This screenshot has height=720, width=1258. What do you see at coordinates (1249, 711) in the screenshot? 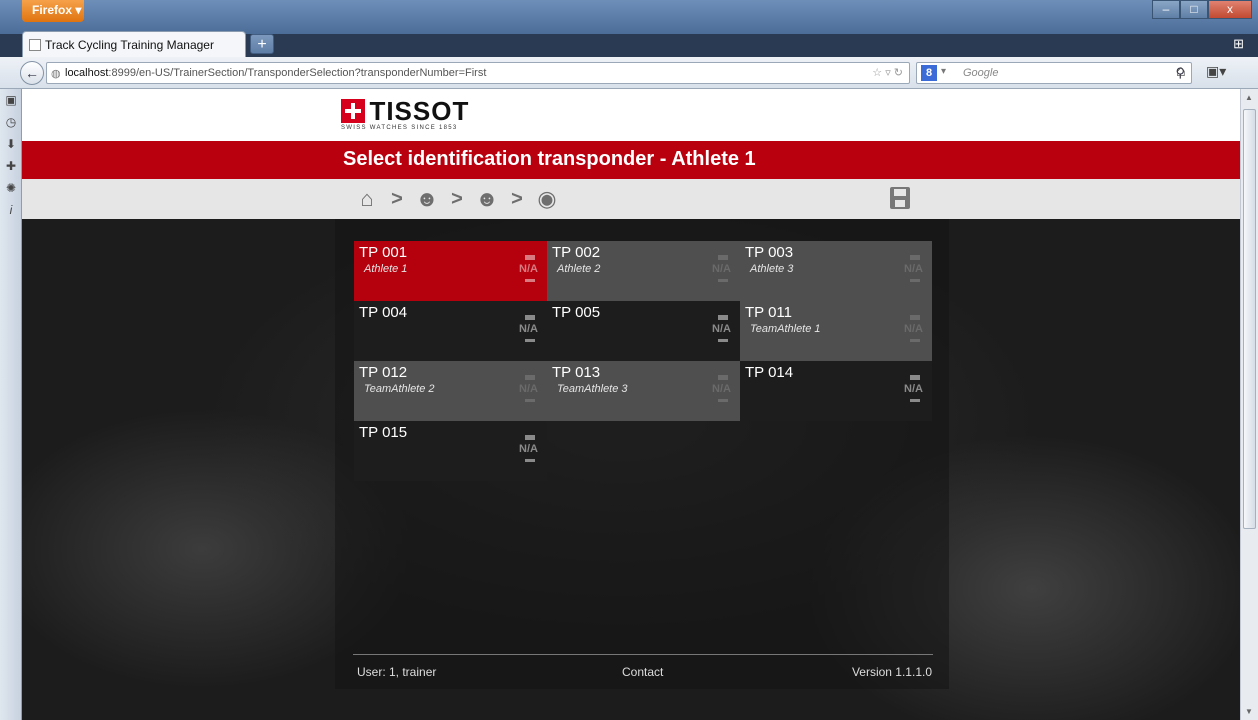
I see `scroll-down-icon: ▼` at bounding box center [1249, 711].